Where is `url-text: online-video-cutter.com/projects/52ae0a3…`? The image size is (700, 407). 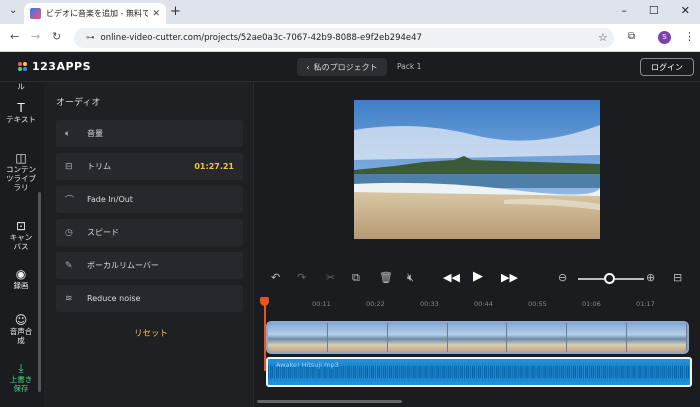 url-text: online-video-cutter.com/projects/52ae0a3… is located at coordinates (261, 38).